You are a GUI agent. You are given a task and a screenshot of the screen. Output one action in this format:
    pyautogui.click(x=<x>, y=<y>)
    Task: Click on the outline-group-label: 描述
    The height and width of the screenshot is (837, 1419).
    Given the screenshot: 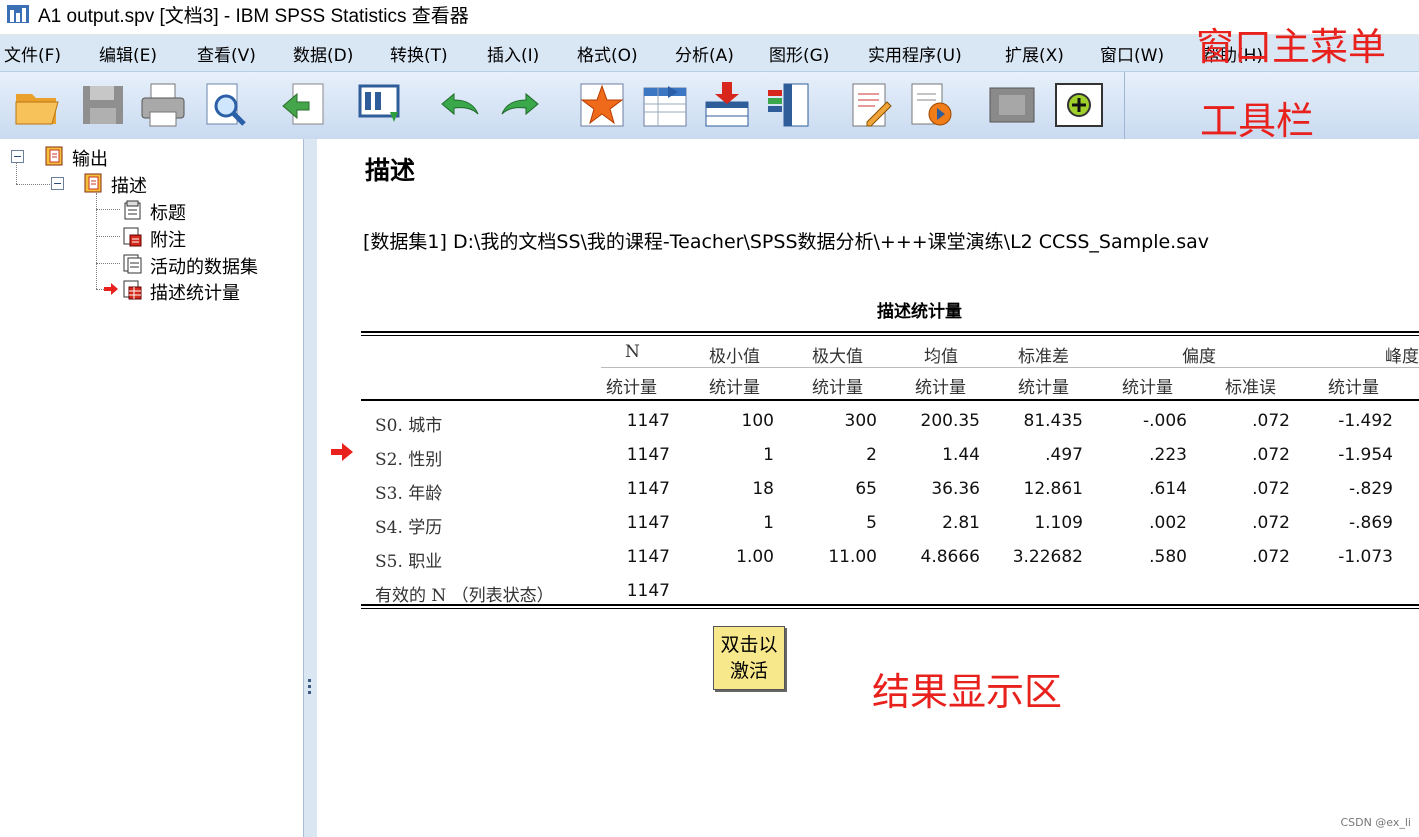 What is the action you would take?
    pyautogui.click(x=129, y=185)
    